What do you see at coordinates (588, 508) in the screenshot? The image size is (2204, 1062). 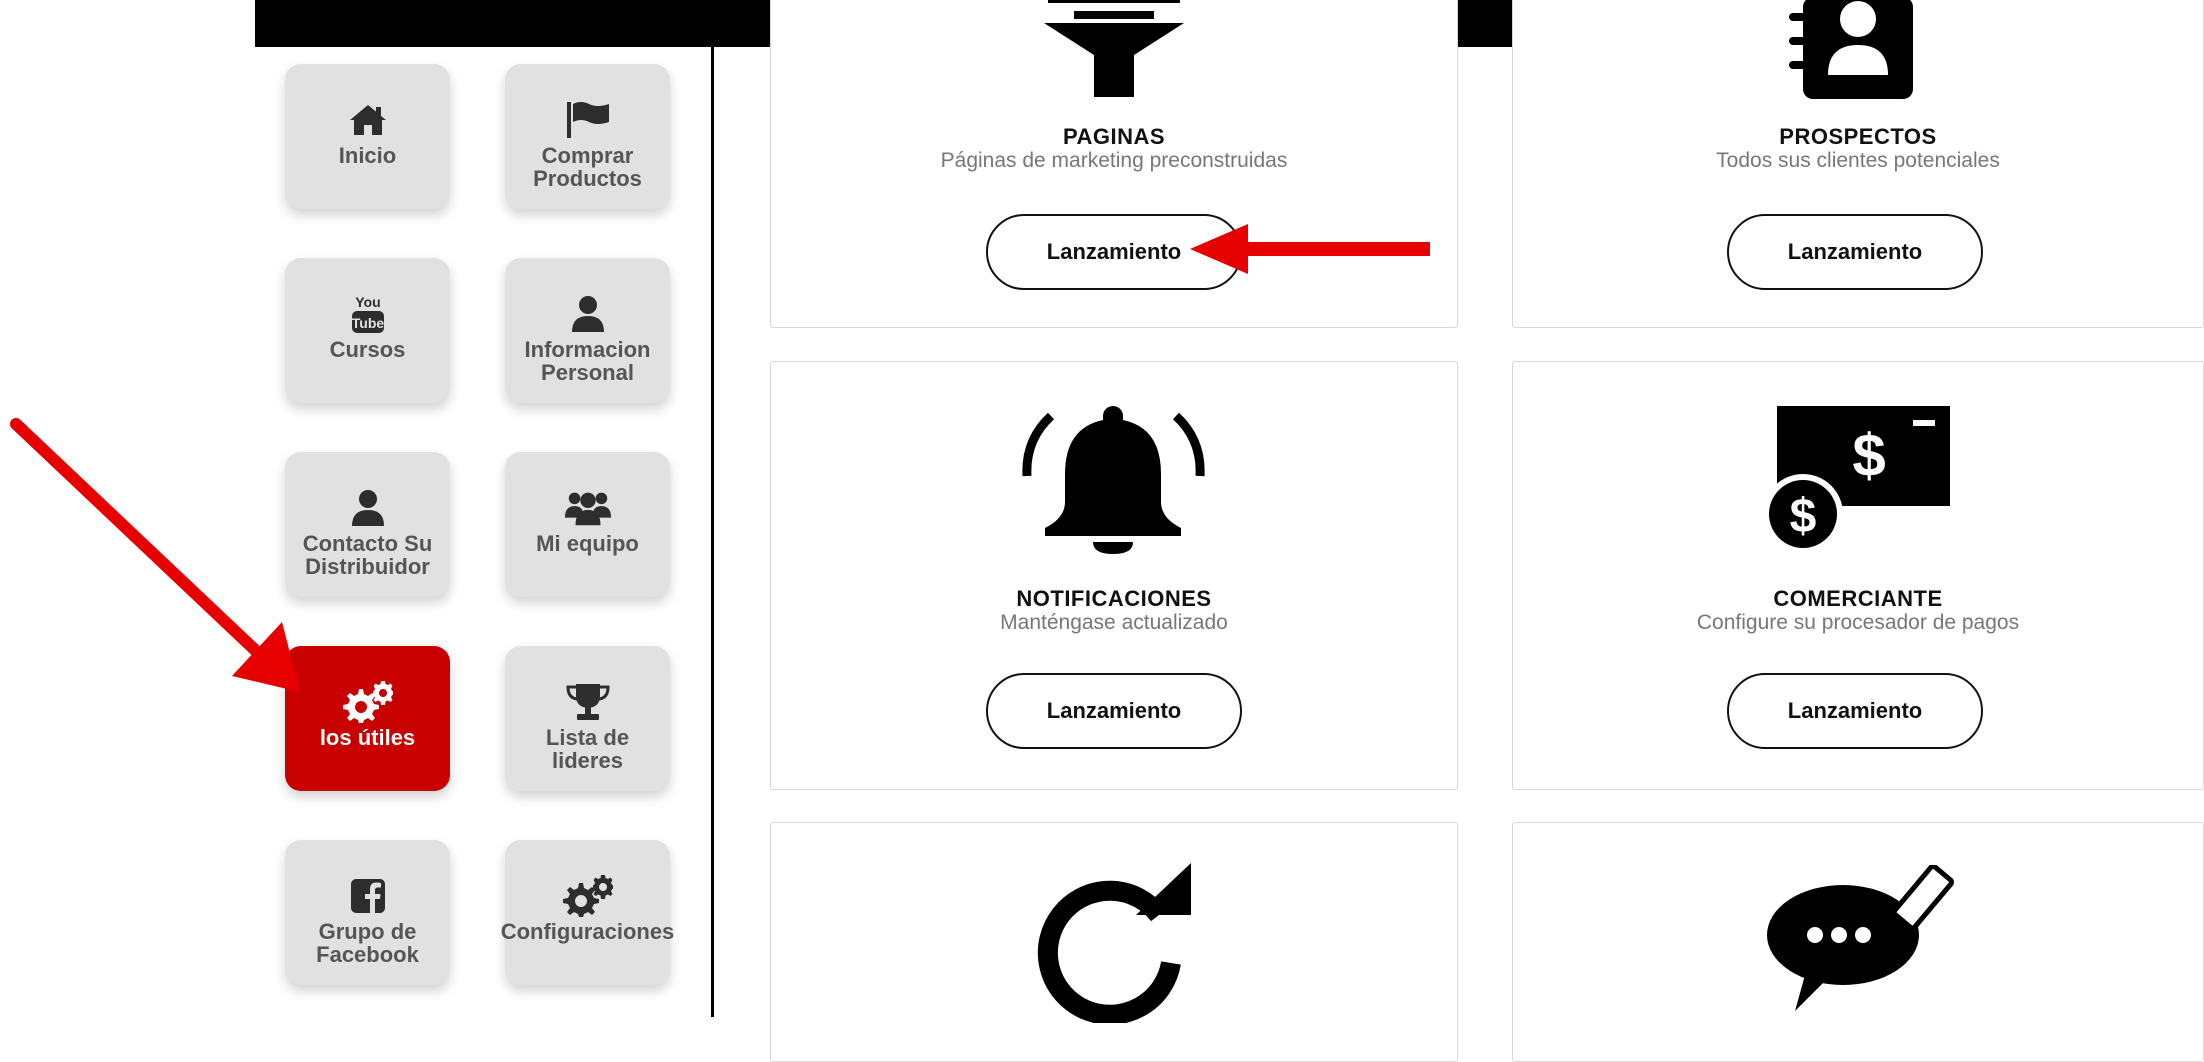 I see `team-icon` at bounding box center [588, 508].